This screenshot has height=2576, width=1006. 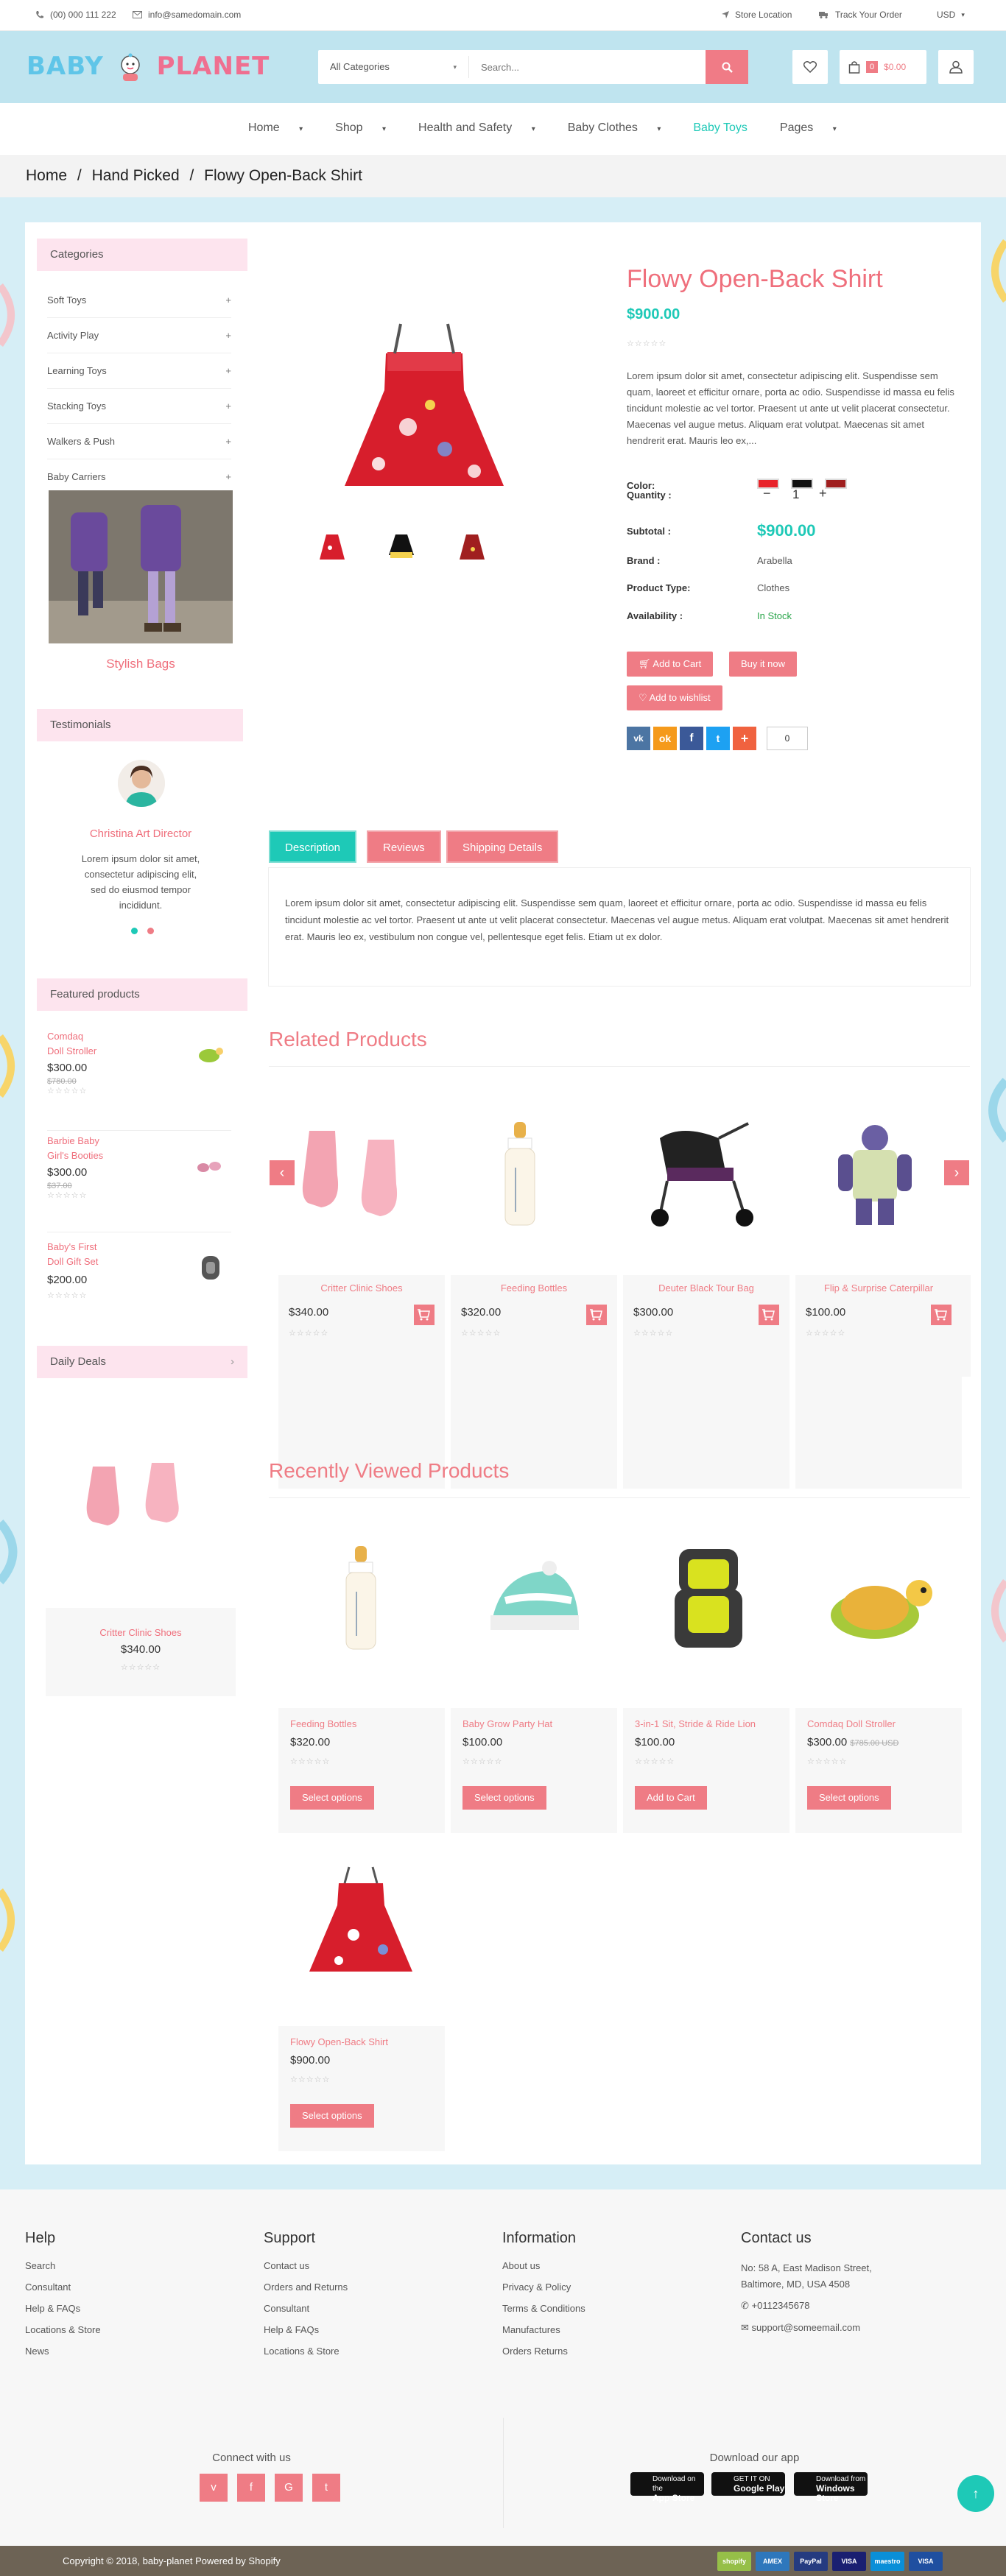 What do you see at coordinates (393, 67) in the screenshot?
I see `category-select: All Categories ▾` at bounding box center [393, 67].